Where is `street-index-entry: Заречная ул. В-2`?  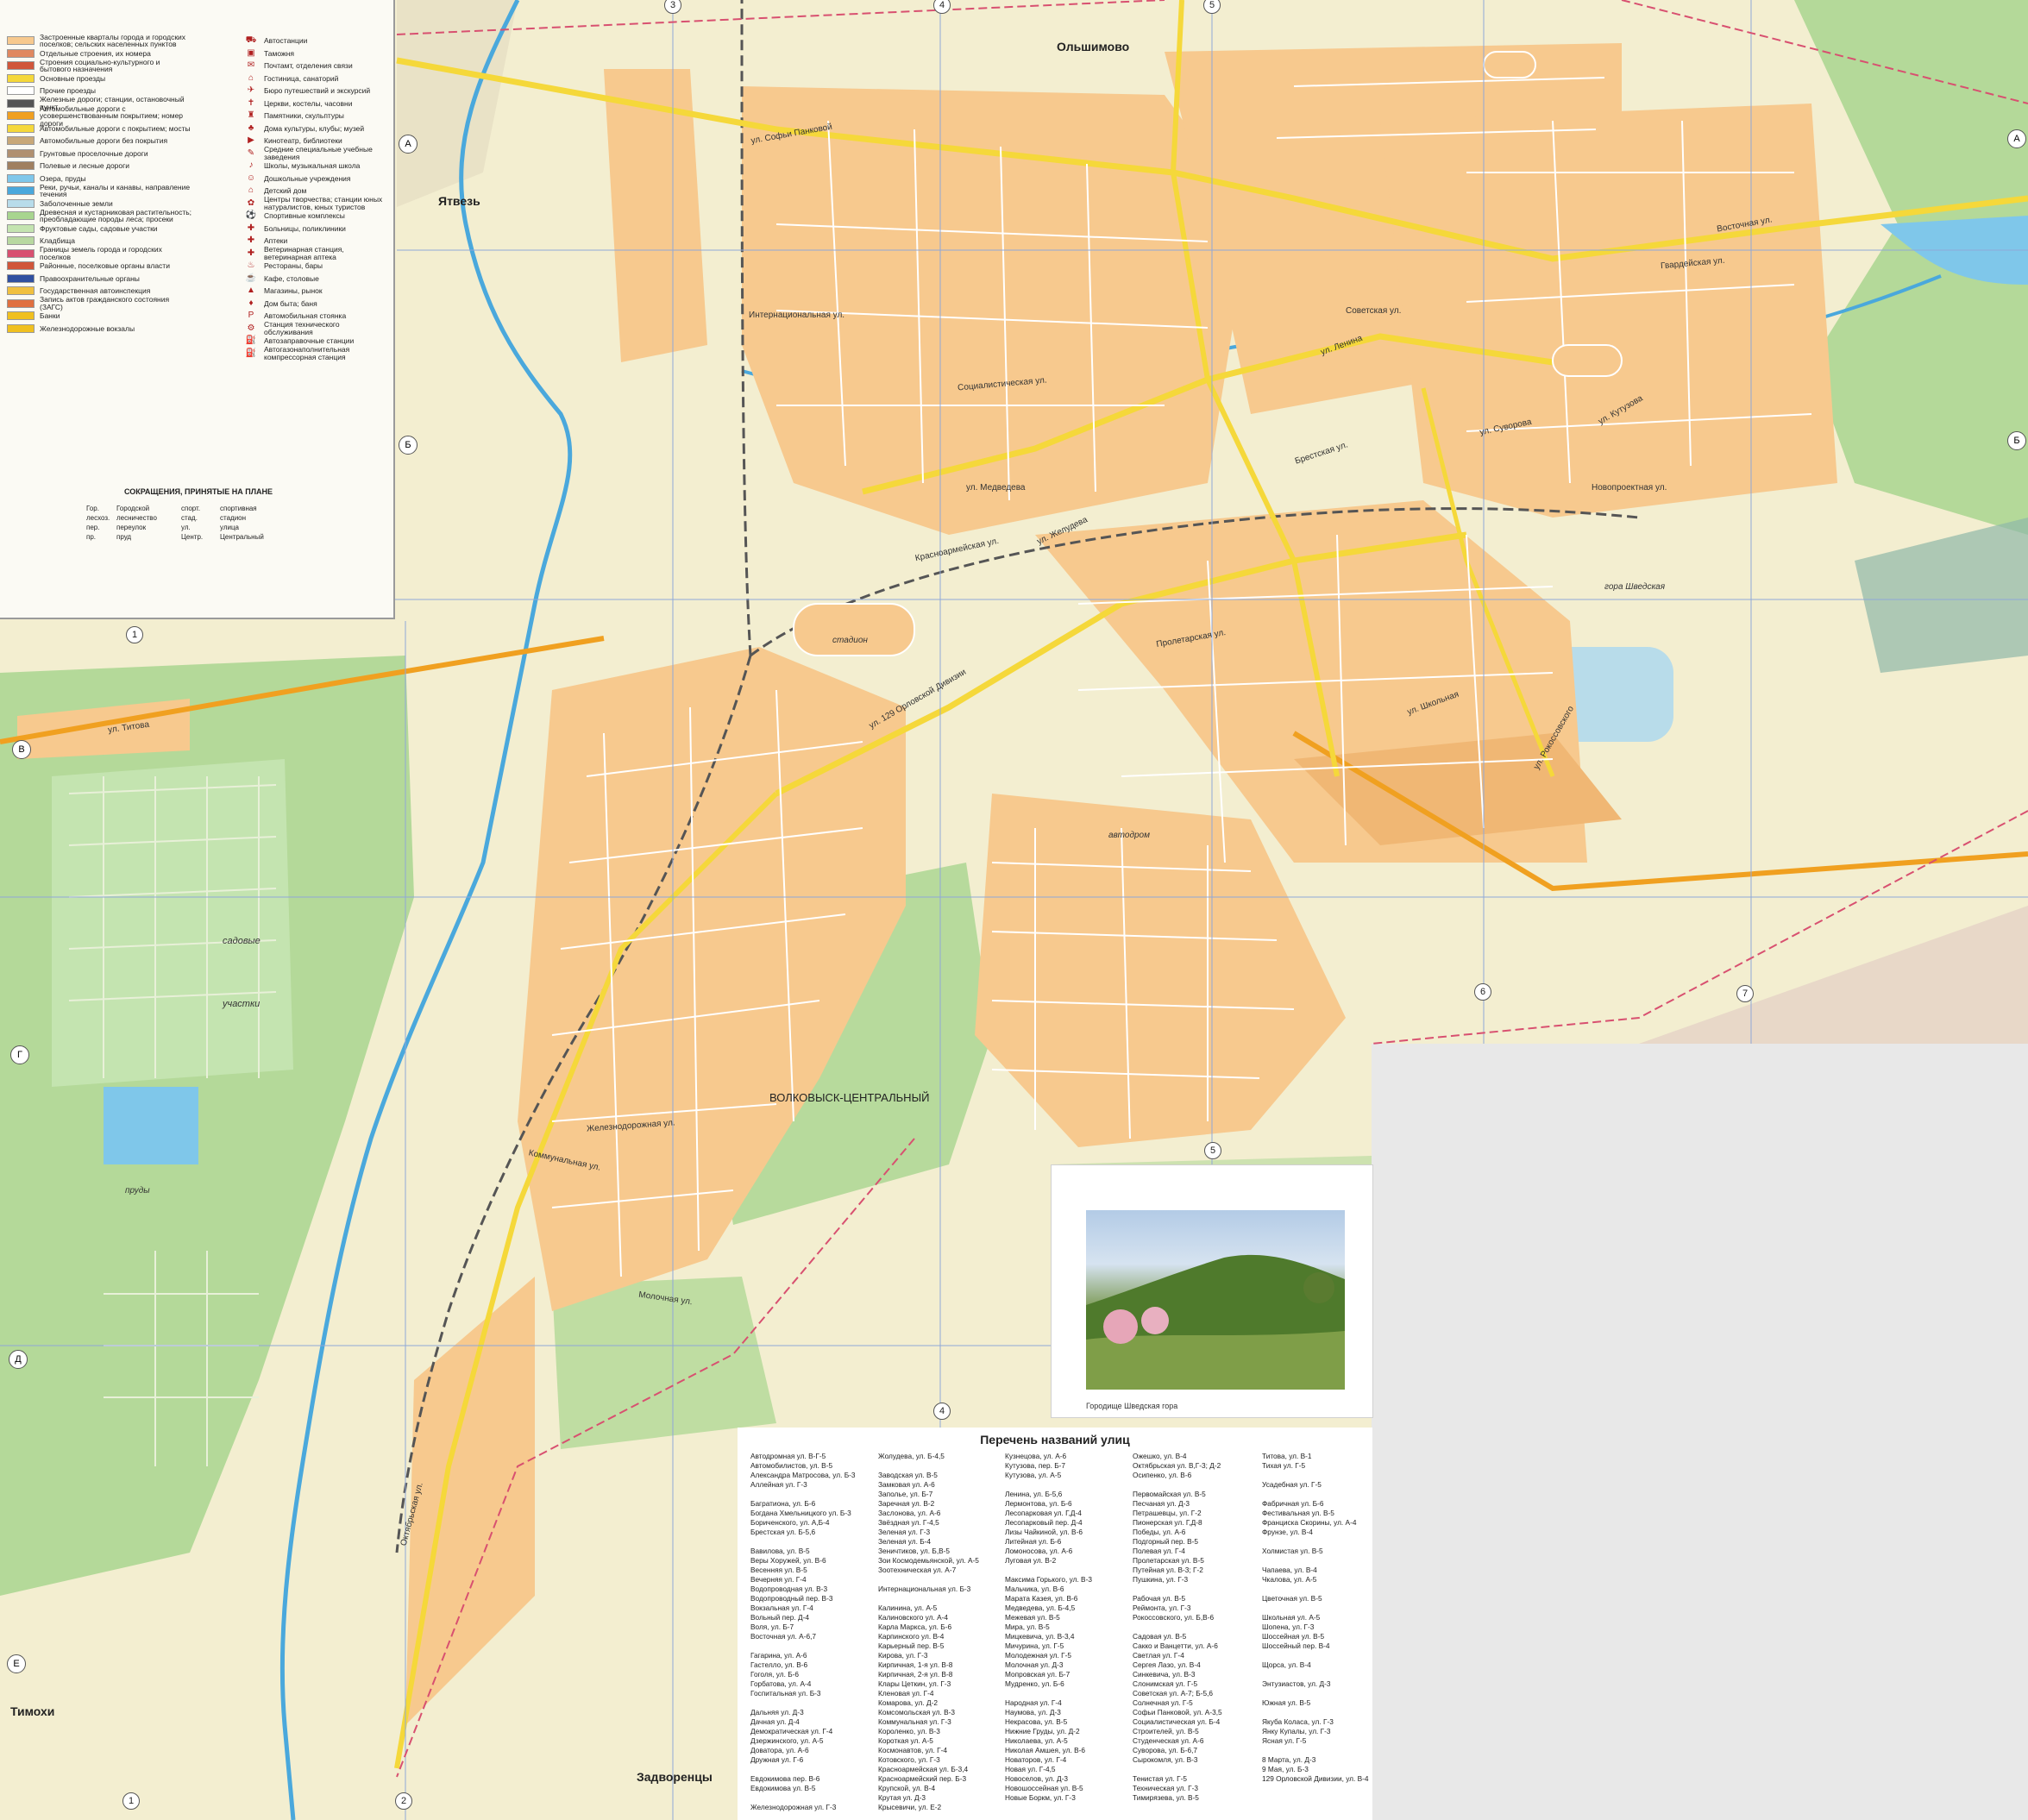 street-index-entry: Заречная ул. В-2 is located at coordinates (906, 1504).